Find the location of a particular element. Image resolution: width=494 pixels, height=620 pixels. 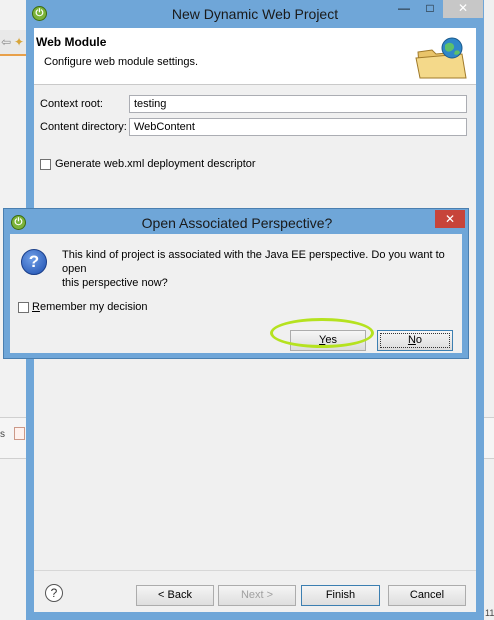

back-arrow-icon: ⇦ is located at coordinates (6, 42).